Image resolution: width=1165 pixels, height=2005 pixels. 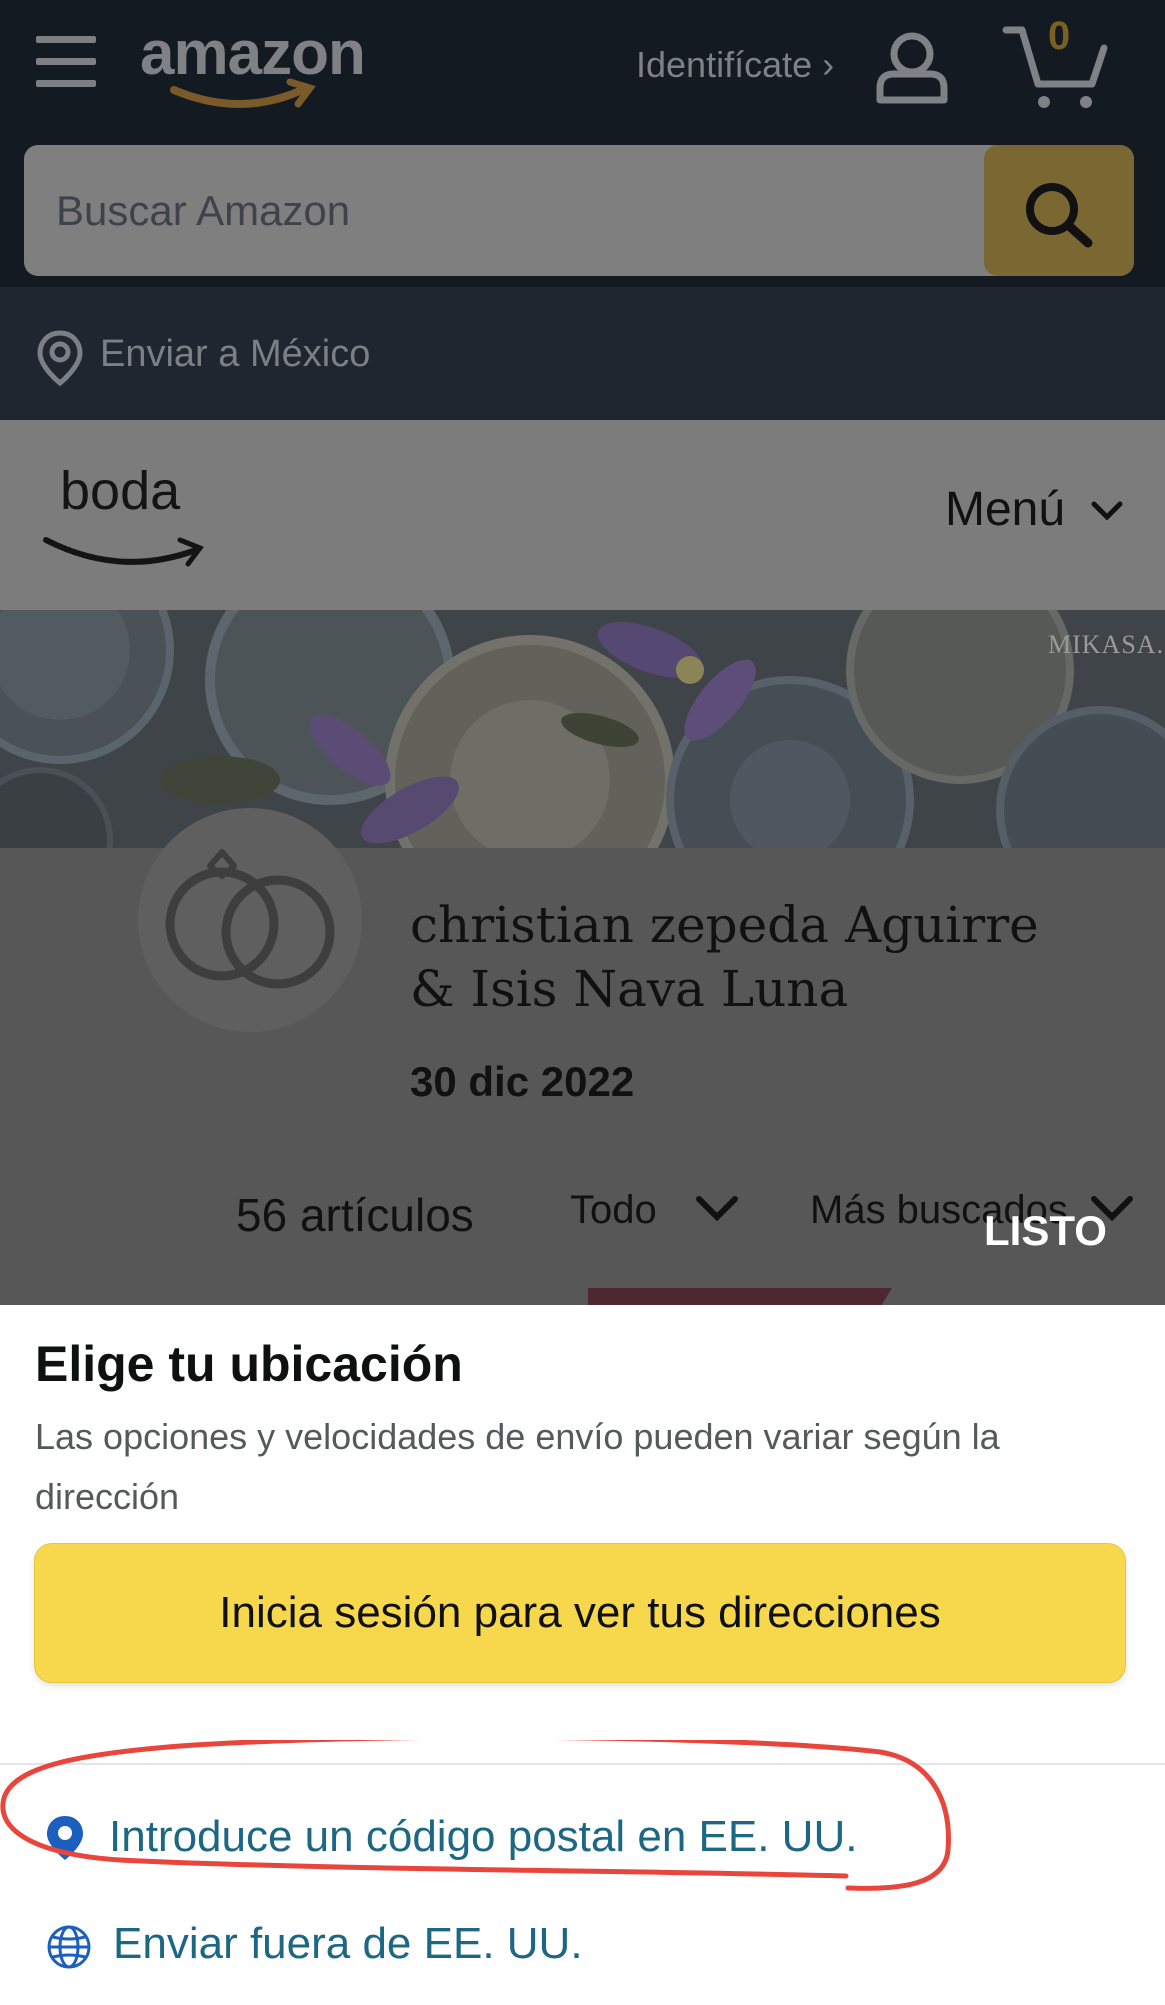 I want to click on deliver-to-bar: Enviar a México, so click(x=582, y=353).